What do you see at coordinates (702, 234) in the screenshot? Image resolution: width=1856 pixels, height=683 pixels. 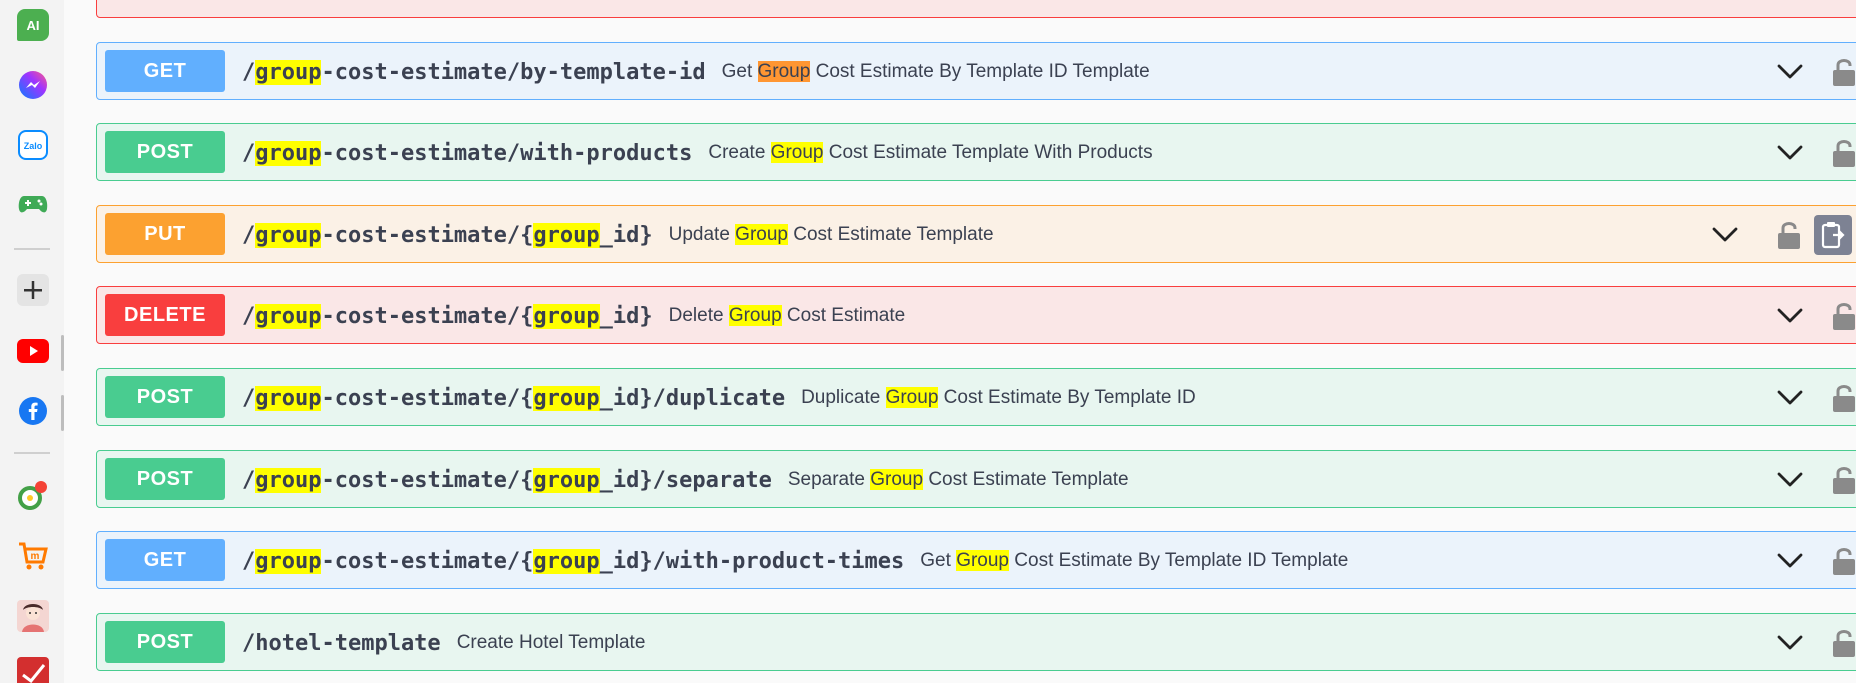 I see `summary-segment: Update` at bounding box center [702, 234].